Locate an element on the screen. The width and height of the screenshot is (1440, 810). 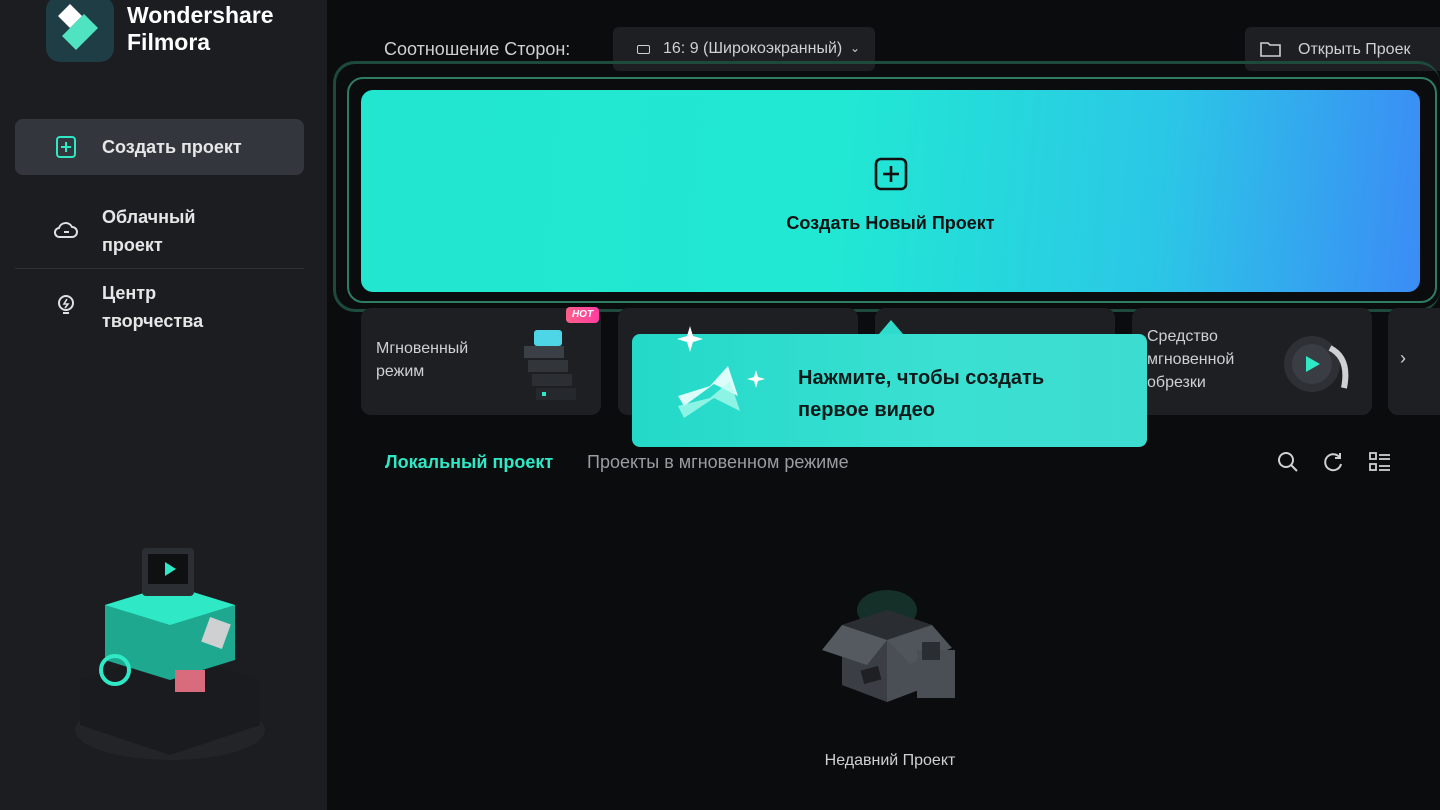
refresh-icon is located at coordinates (1333, 462).